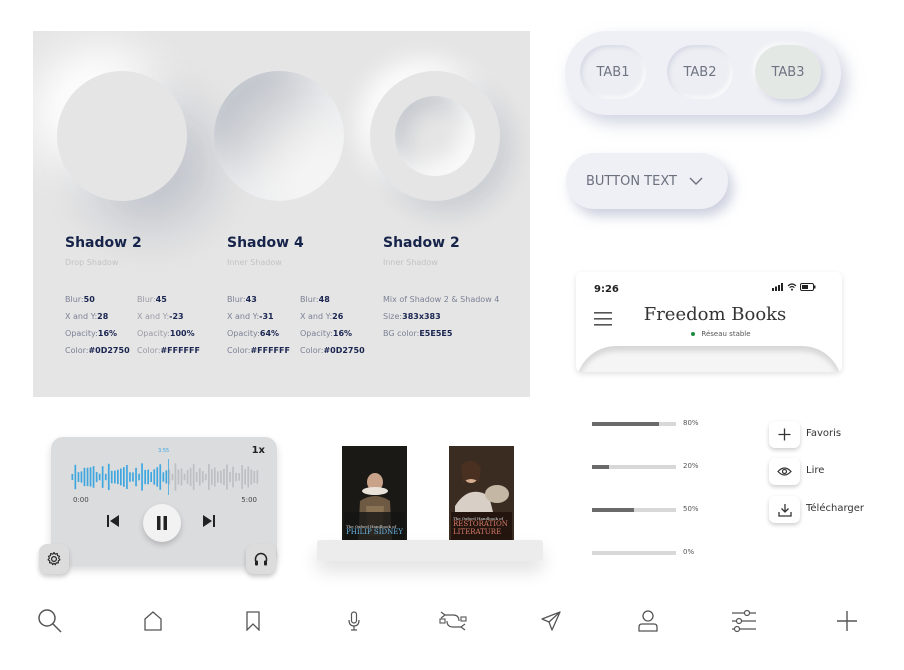 The image size is (904, 670). What do you see at coordinates (54, 559) in the screenshot?
I see `settings-button` at bounding box center [54, 559].